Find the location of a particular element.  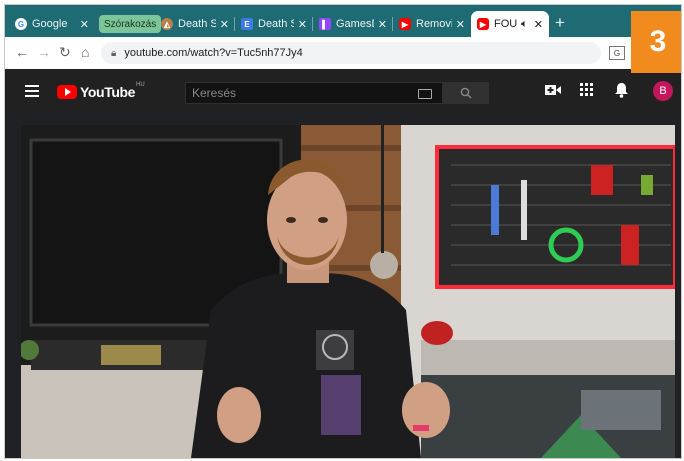

tab-google: G Google ✕ is located at coordinates (52, 24).